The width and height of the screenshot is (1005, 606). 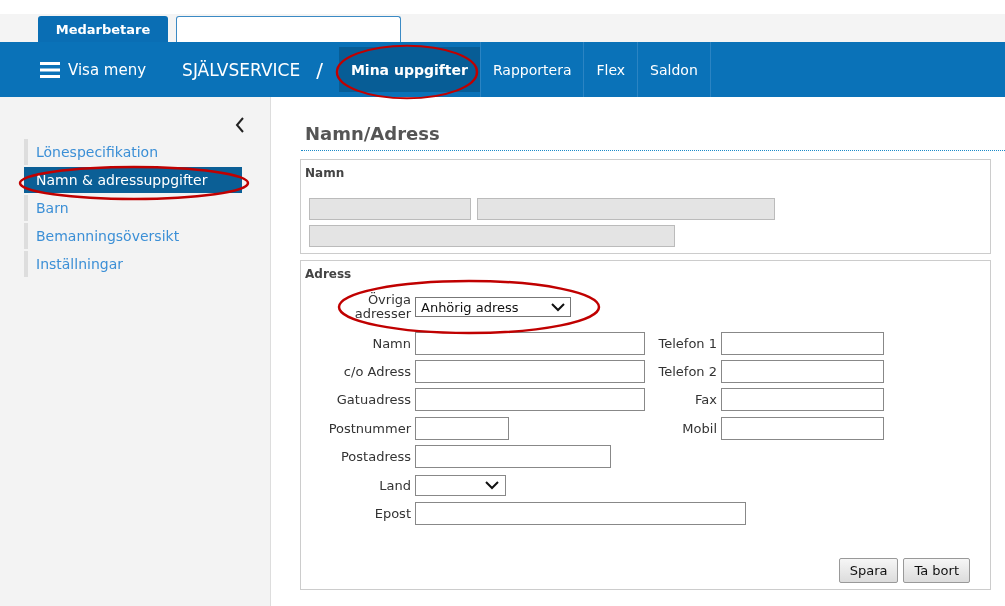 What do you see at coordinates (373, 400) in the screenshot?
I see `field-label: Gatuadress` at bounding box center [373, 400].